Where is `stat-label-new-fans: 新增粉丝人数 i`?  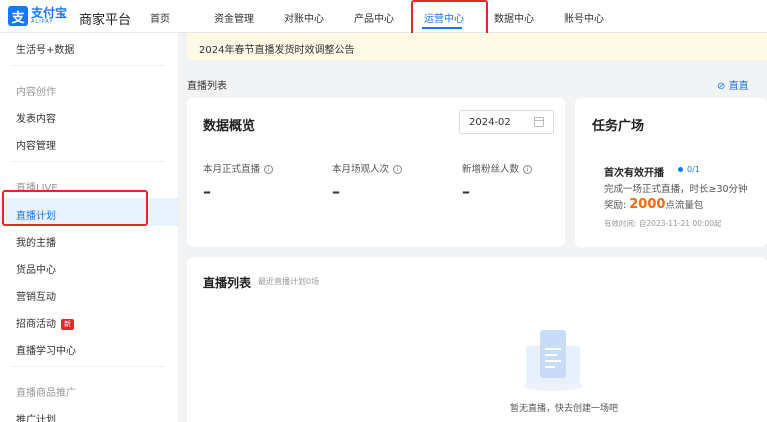
stat-label-new-fans: 新增粉丝人数 i is located at coordinates (497, 168).